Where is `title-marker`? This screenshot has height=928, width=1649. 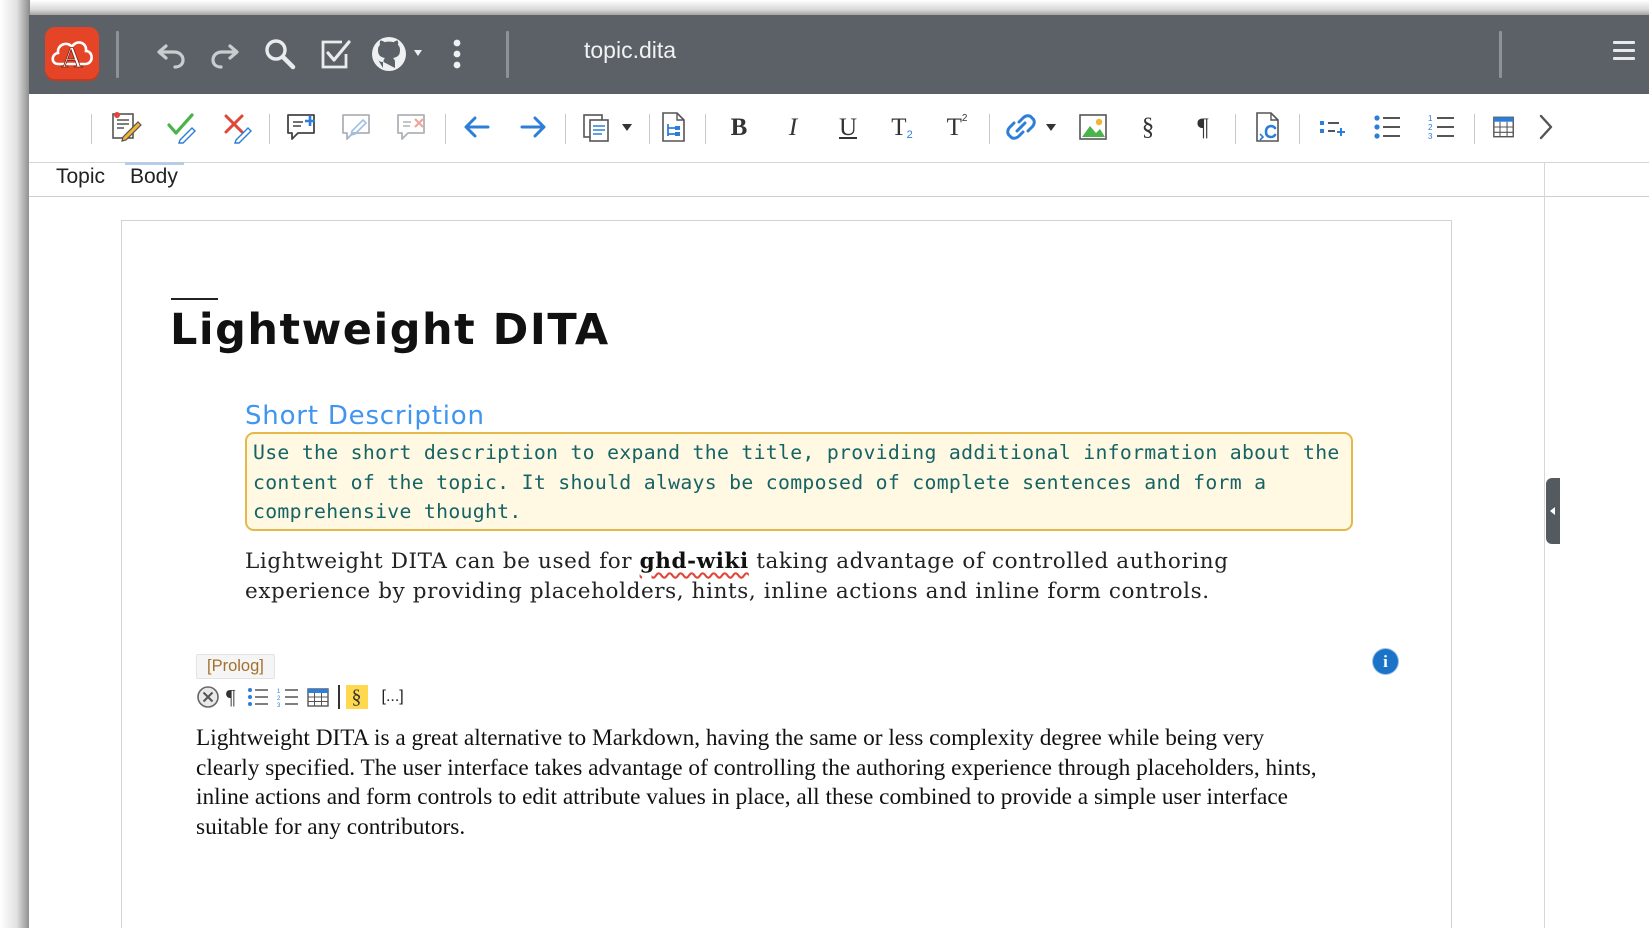
title-marker is located at coordinates (194, 299).